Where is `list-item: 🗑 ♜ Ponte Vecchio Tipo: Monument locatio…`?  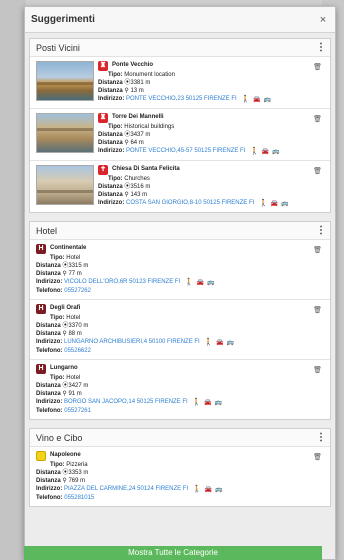
list-item: 🗑 ♜ Ponte Vecchio Tipo: Monument locatio… is located at coordinates (180, 83).